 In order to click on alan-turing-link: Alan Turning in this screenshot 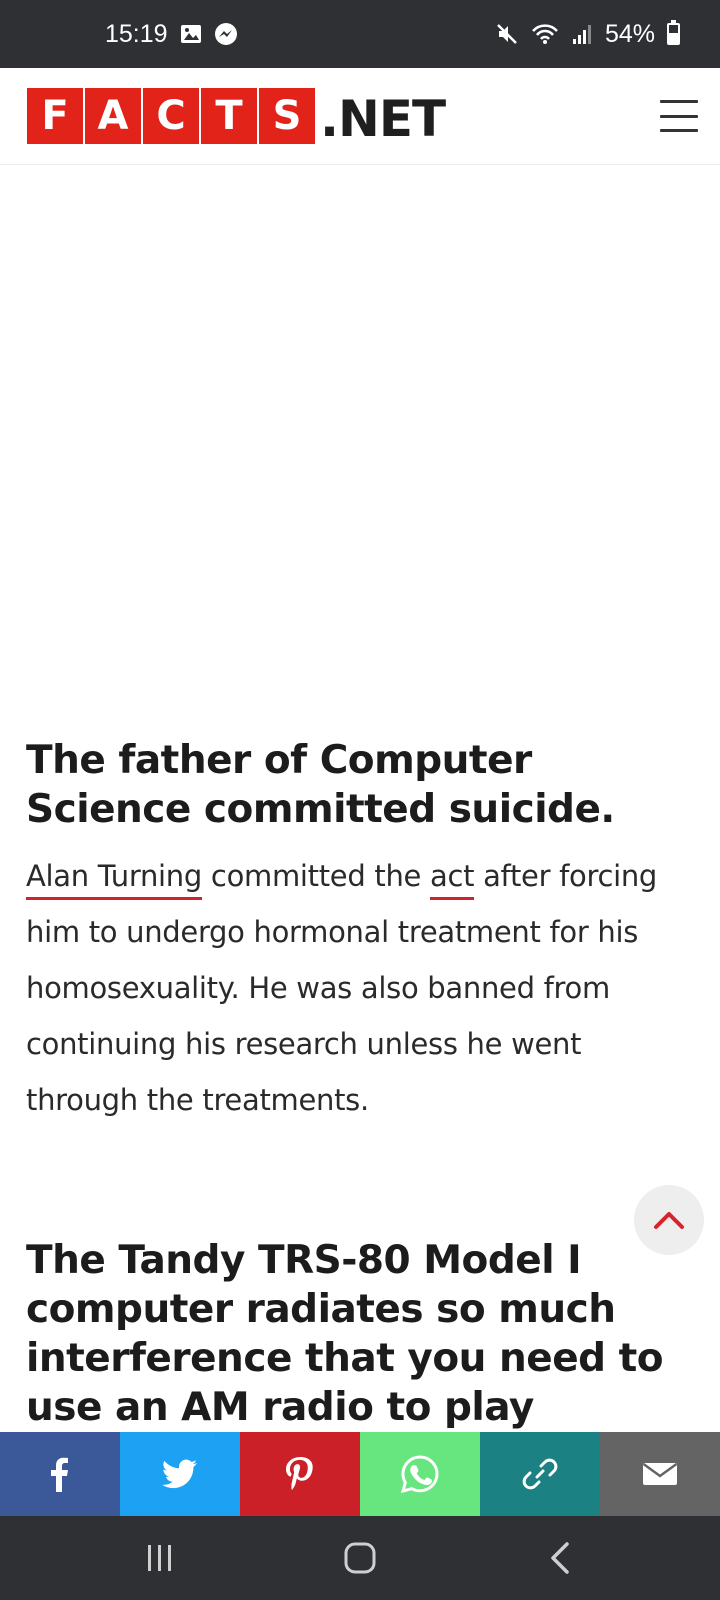, I will do `click(114, 879)`.